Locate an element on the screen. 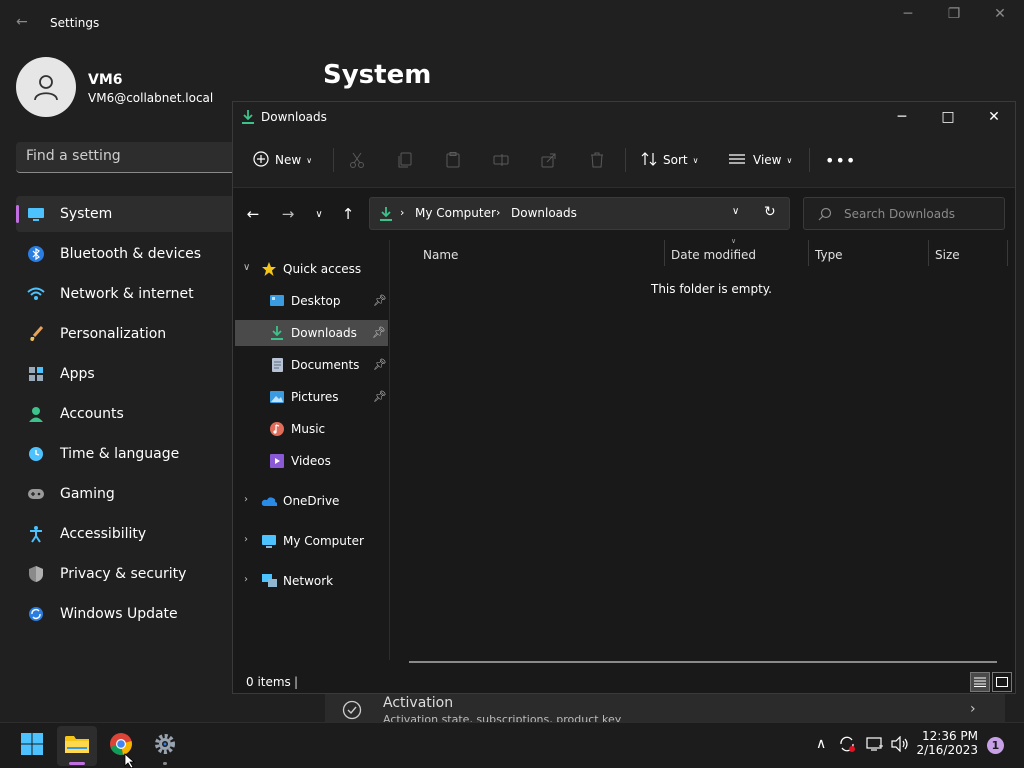  nav-label: Windows Update is located at coordinates (119, 614).